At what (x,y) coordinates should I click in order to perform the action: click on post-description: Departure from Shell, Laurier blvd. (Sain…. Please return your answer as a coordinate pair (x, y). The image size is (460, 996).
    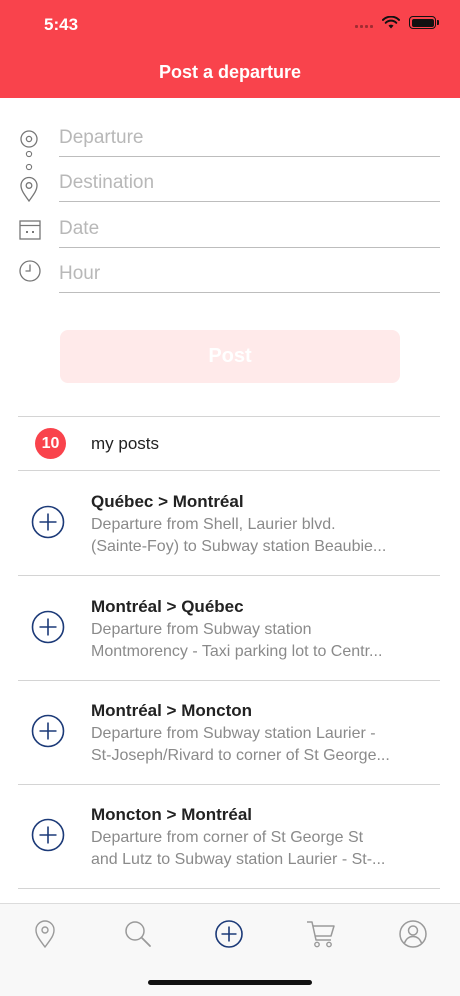
    Looking at the image, I should click on (239, 535).